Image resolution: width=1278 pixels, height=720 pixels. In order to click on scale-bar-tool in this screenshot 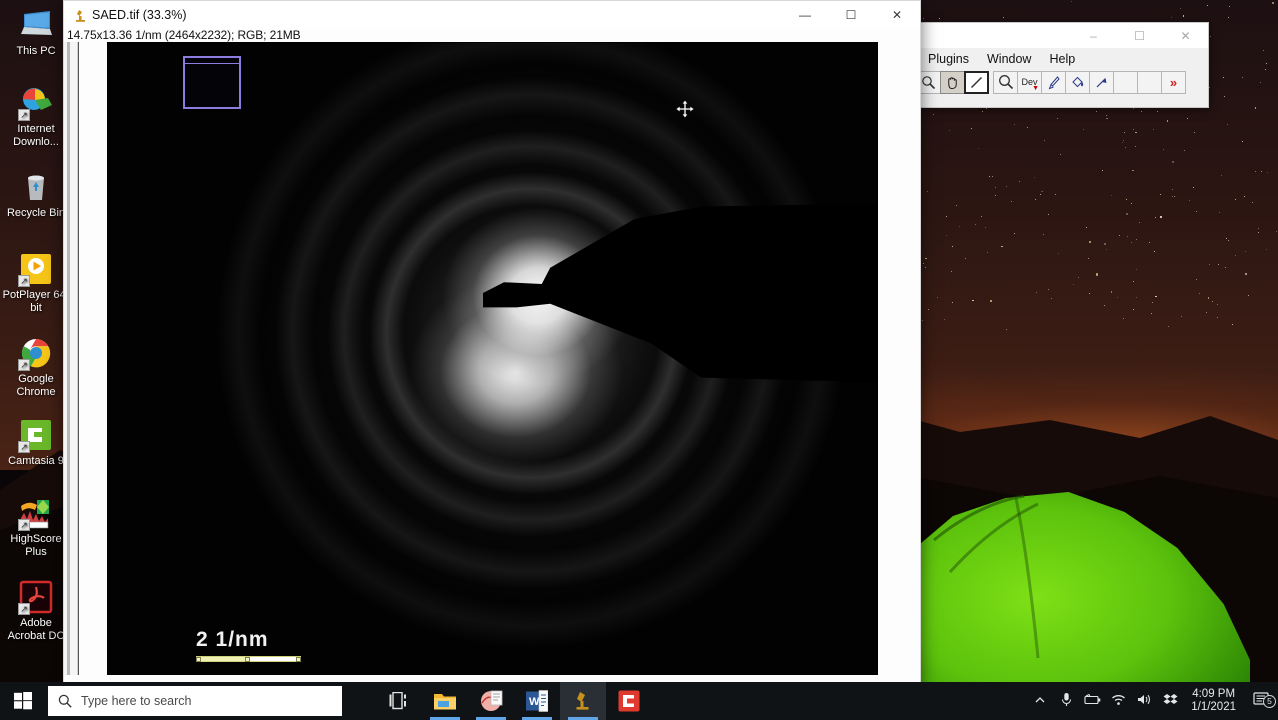, I will do `click(976, 82)`.